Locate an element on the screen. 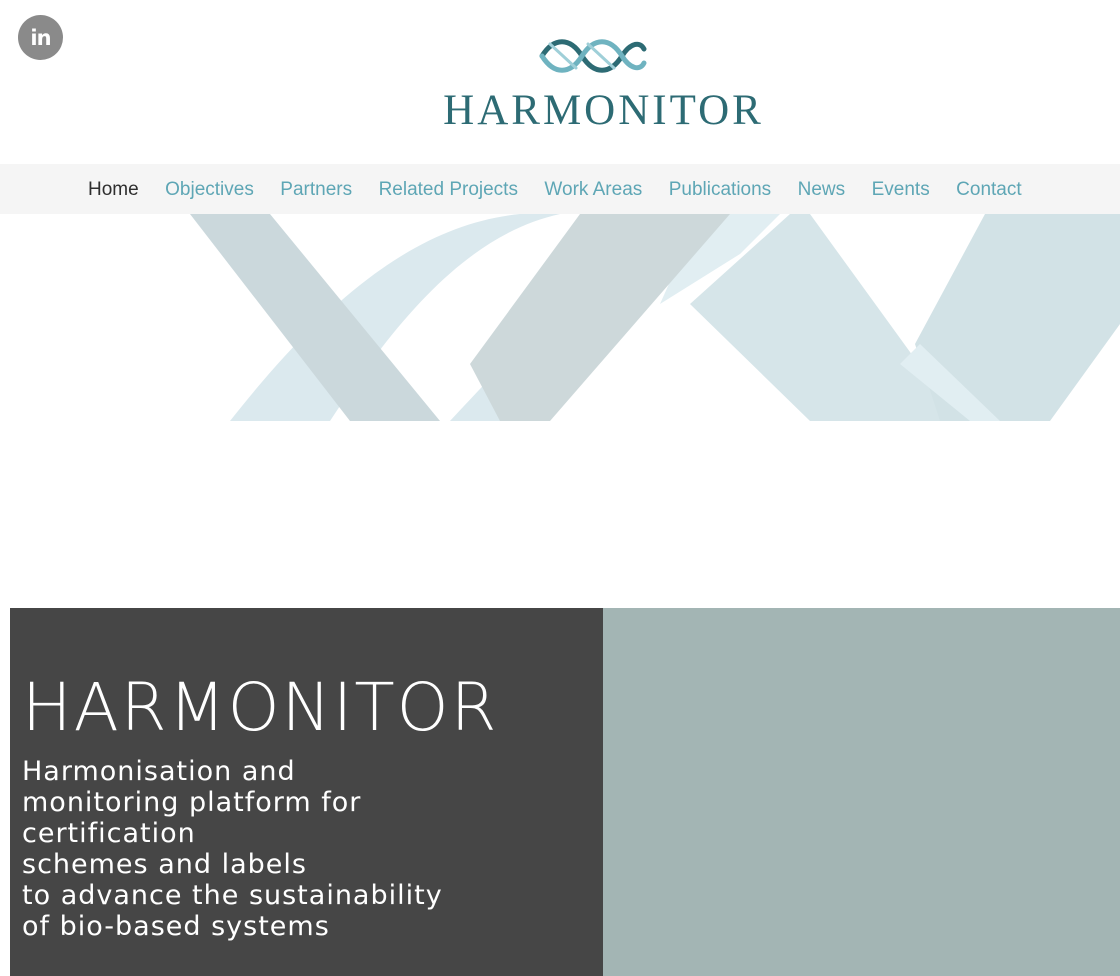  hero-subtitle-line: of bio-based systems is located at coordinates (176, 926).